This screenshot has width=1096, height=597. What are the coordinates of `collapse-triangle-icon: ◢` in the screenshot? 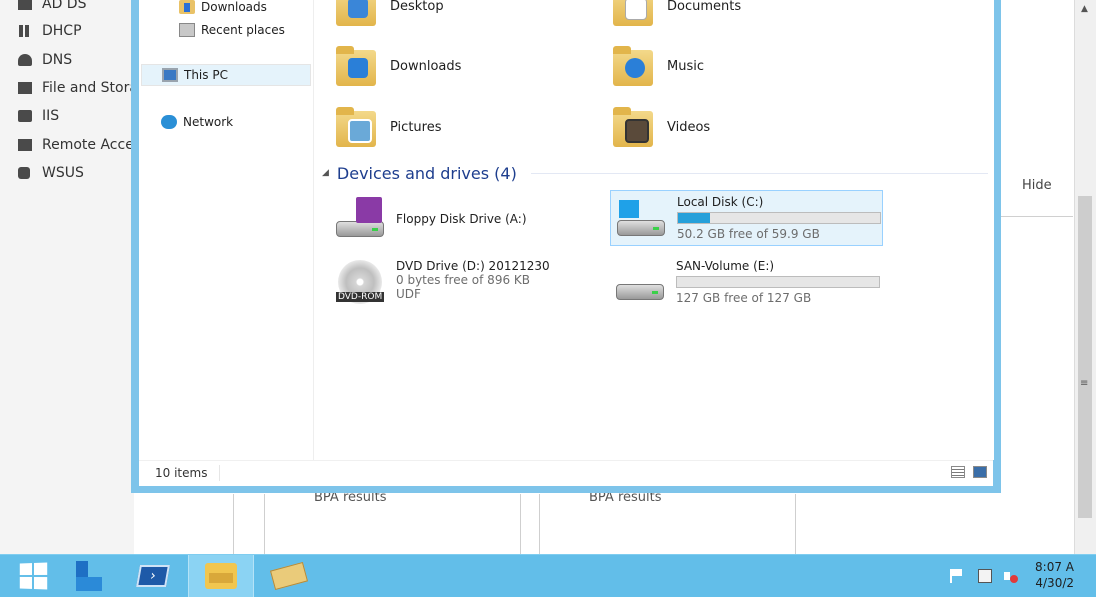 It's located at (325, 173).